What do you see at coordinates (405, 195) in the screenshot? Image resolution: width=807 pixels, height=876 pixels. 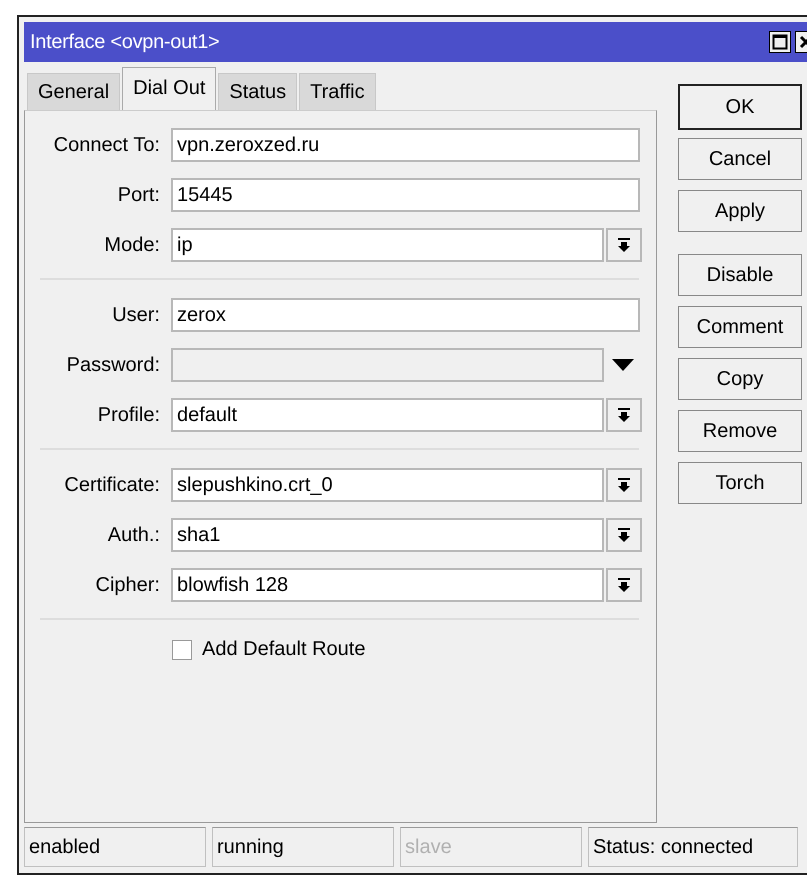 I see `input-field: 15445` at bounding box center [405, 195].